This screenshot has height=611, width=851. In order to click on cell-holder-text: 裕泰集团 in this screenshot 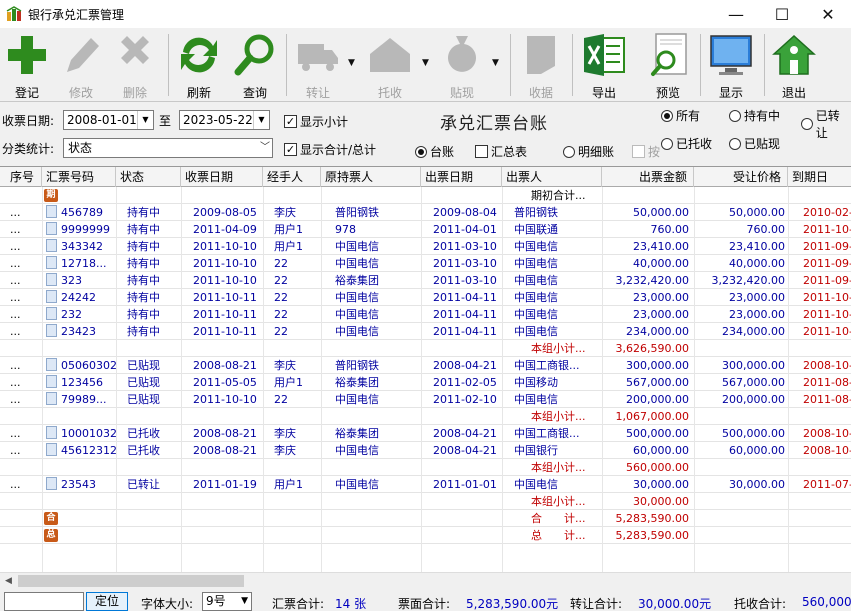, I will do `click(357, 280)`.